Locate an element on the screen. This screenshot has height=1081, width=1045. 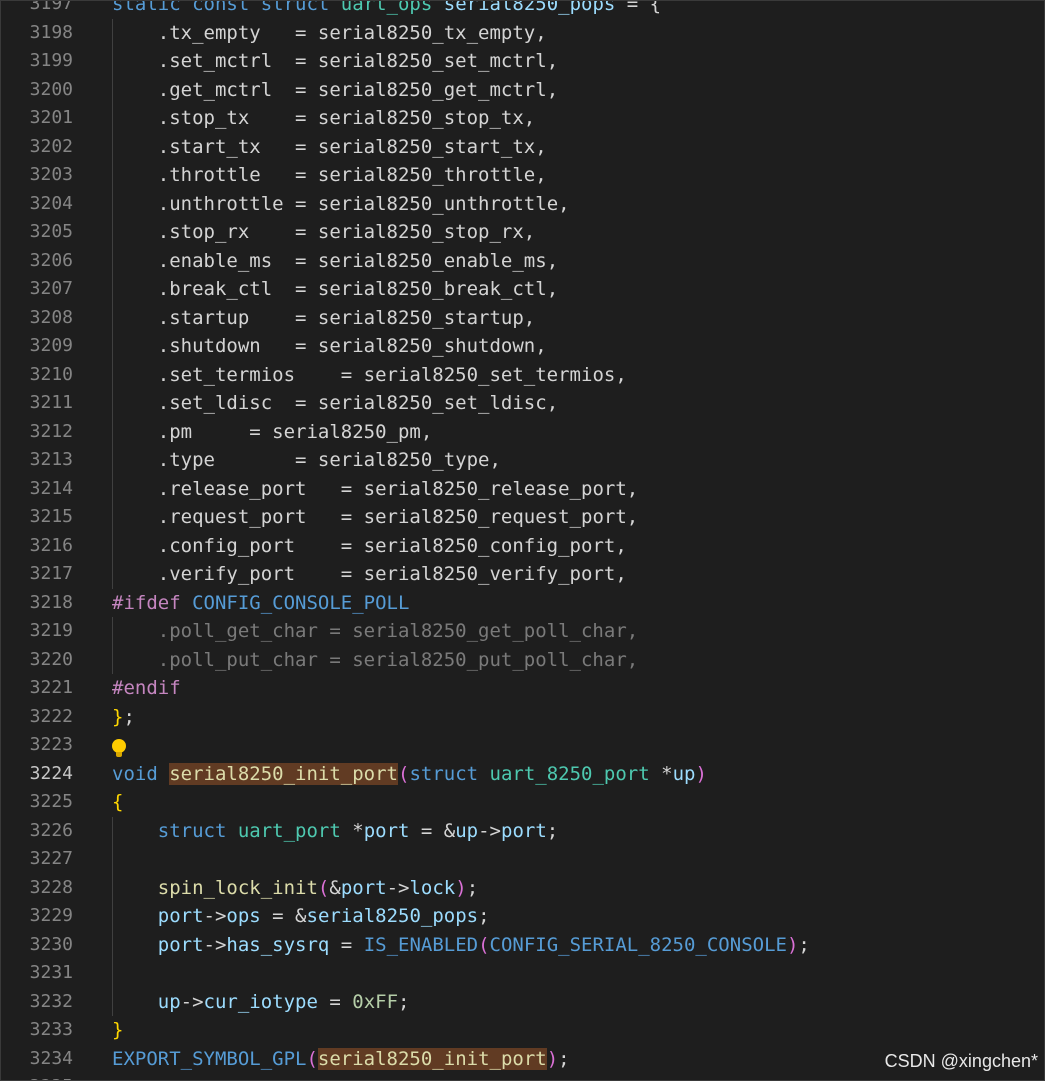
code-token: = { is located at coordinates (638, 7).